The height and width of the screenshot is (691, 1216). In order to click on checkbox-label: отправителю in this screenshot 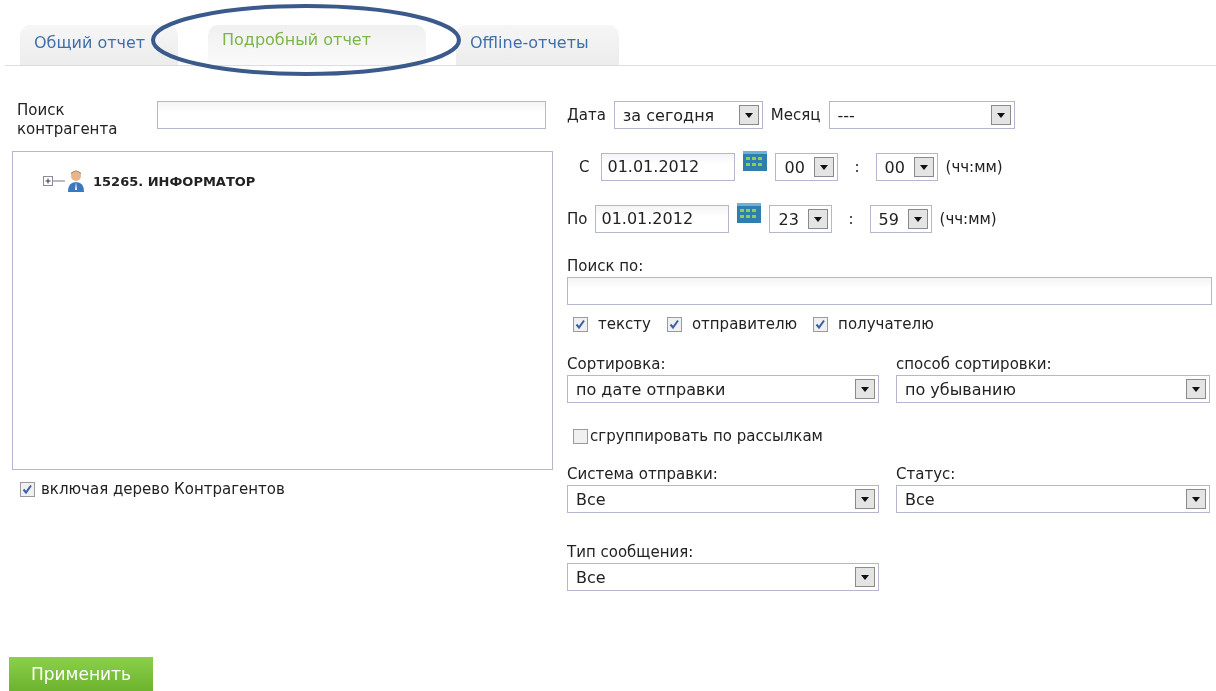, I will do `click(744, 324)`.